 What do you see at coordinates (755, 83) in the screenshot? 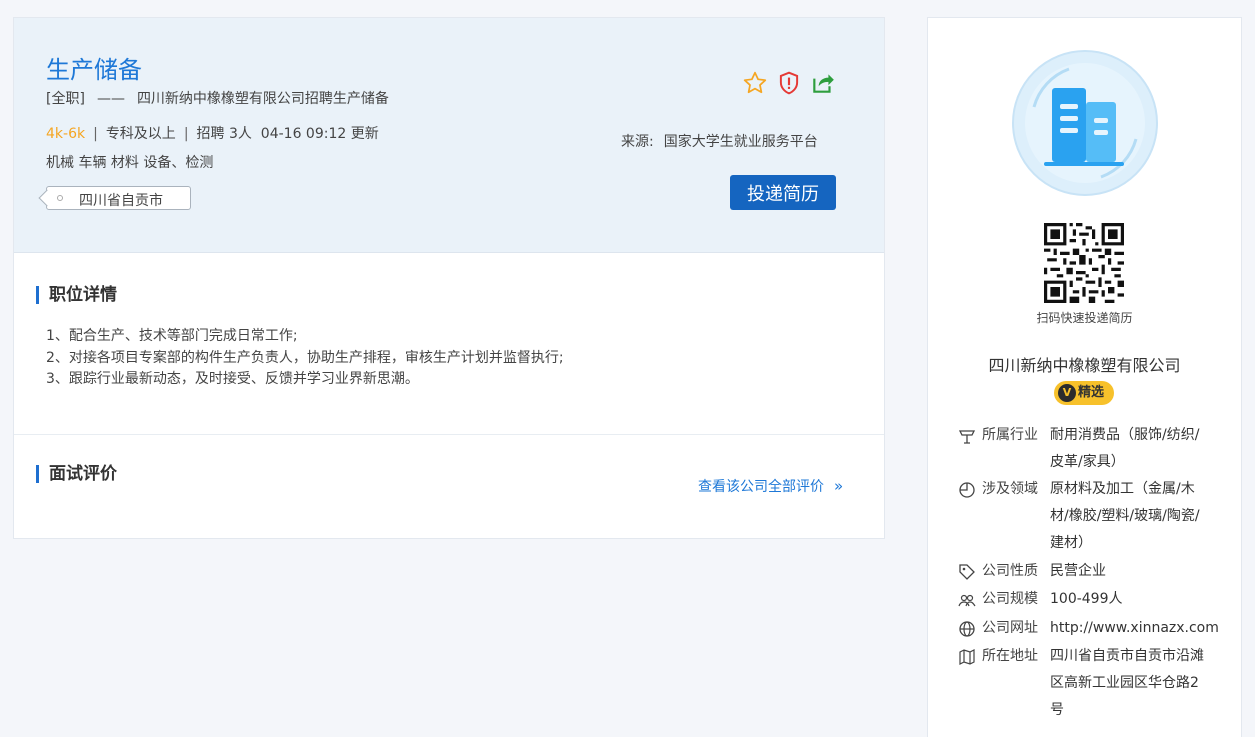
I see `star-icon` at bounding box center [755, 83].